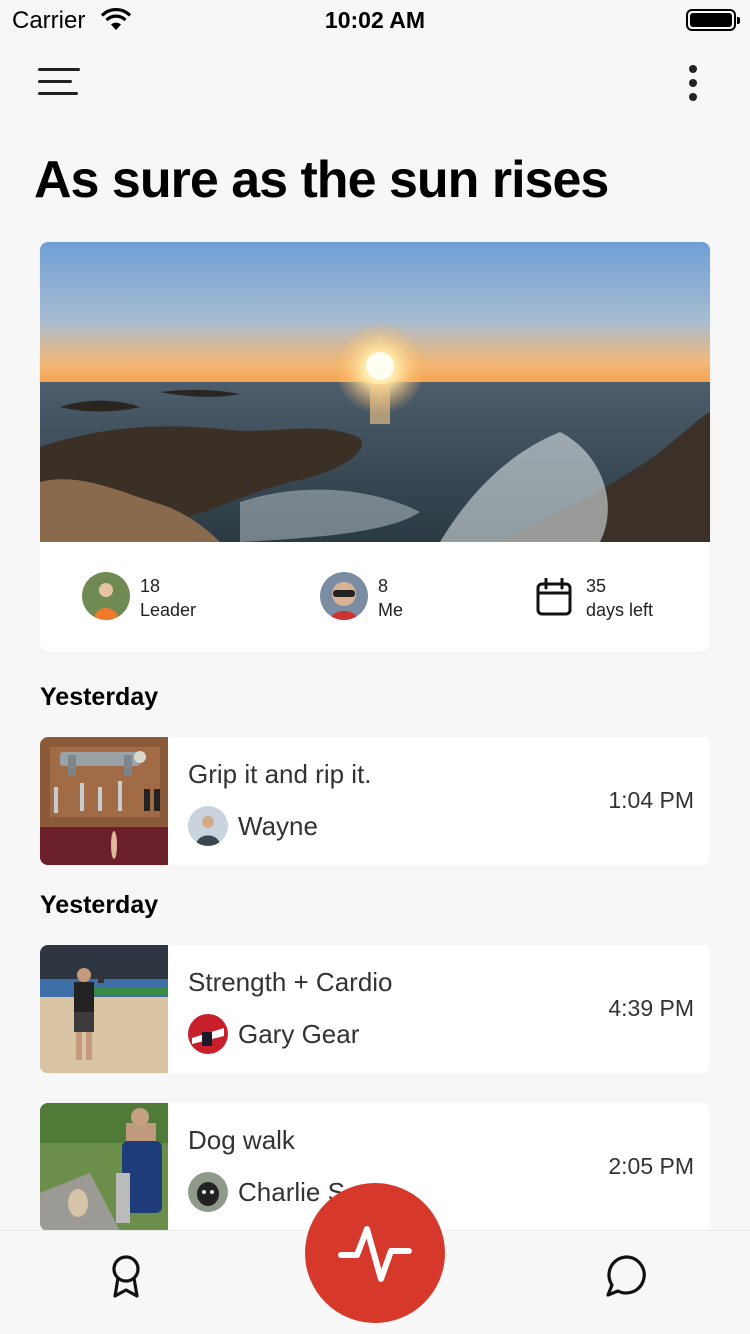 This screenshot has width=750, height=1334. Describe the element at coordinates (150, 586) in the screenshot. I see `leader-score: 18` at that location.